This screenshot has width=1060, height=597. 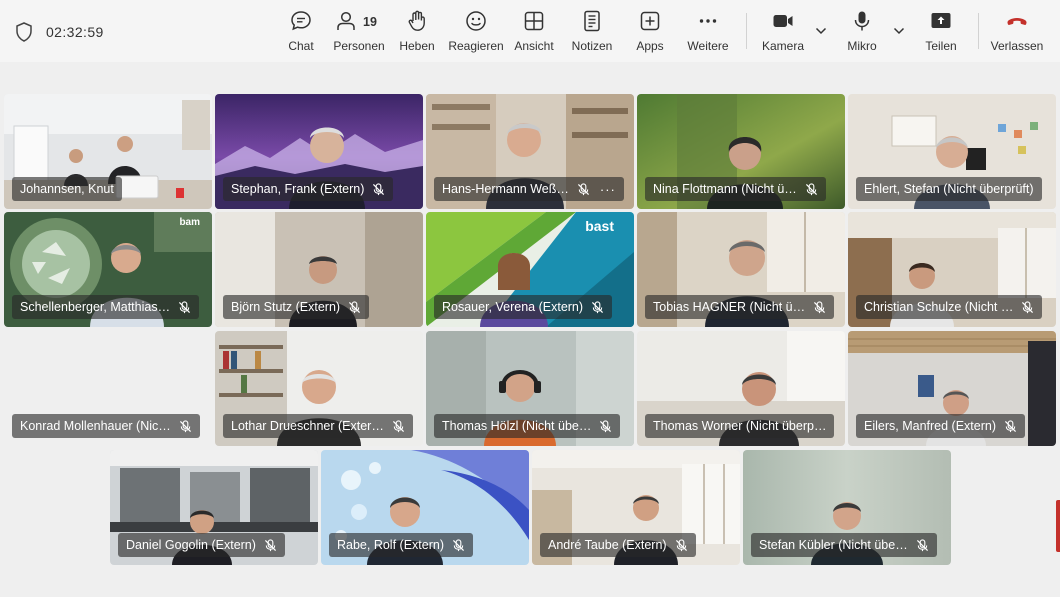 What do you see at coordinates (530, 151) in the screenshot?
I see `participant-tile: Hans-Hermann Weß… ···` at bounding box center [530, 151].